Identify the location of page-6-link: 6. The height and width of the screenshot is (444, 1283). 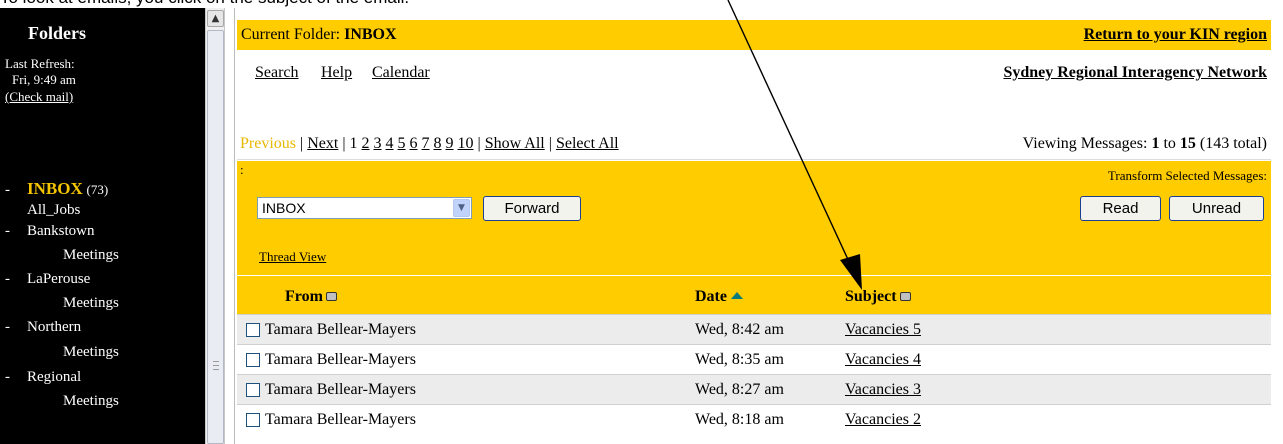
(414, 143).